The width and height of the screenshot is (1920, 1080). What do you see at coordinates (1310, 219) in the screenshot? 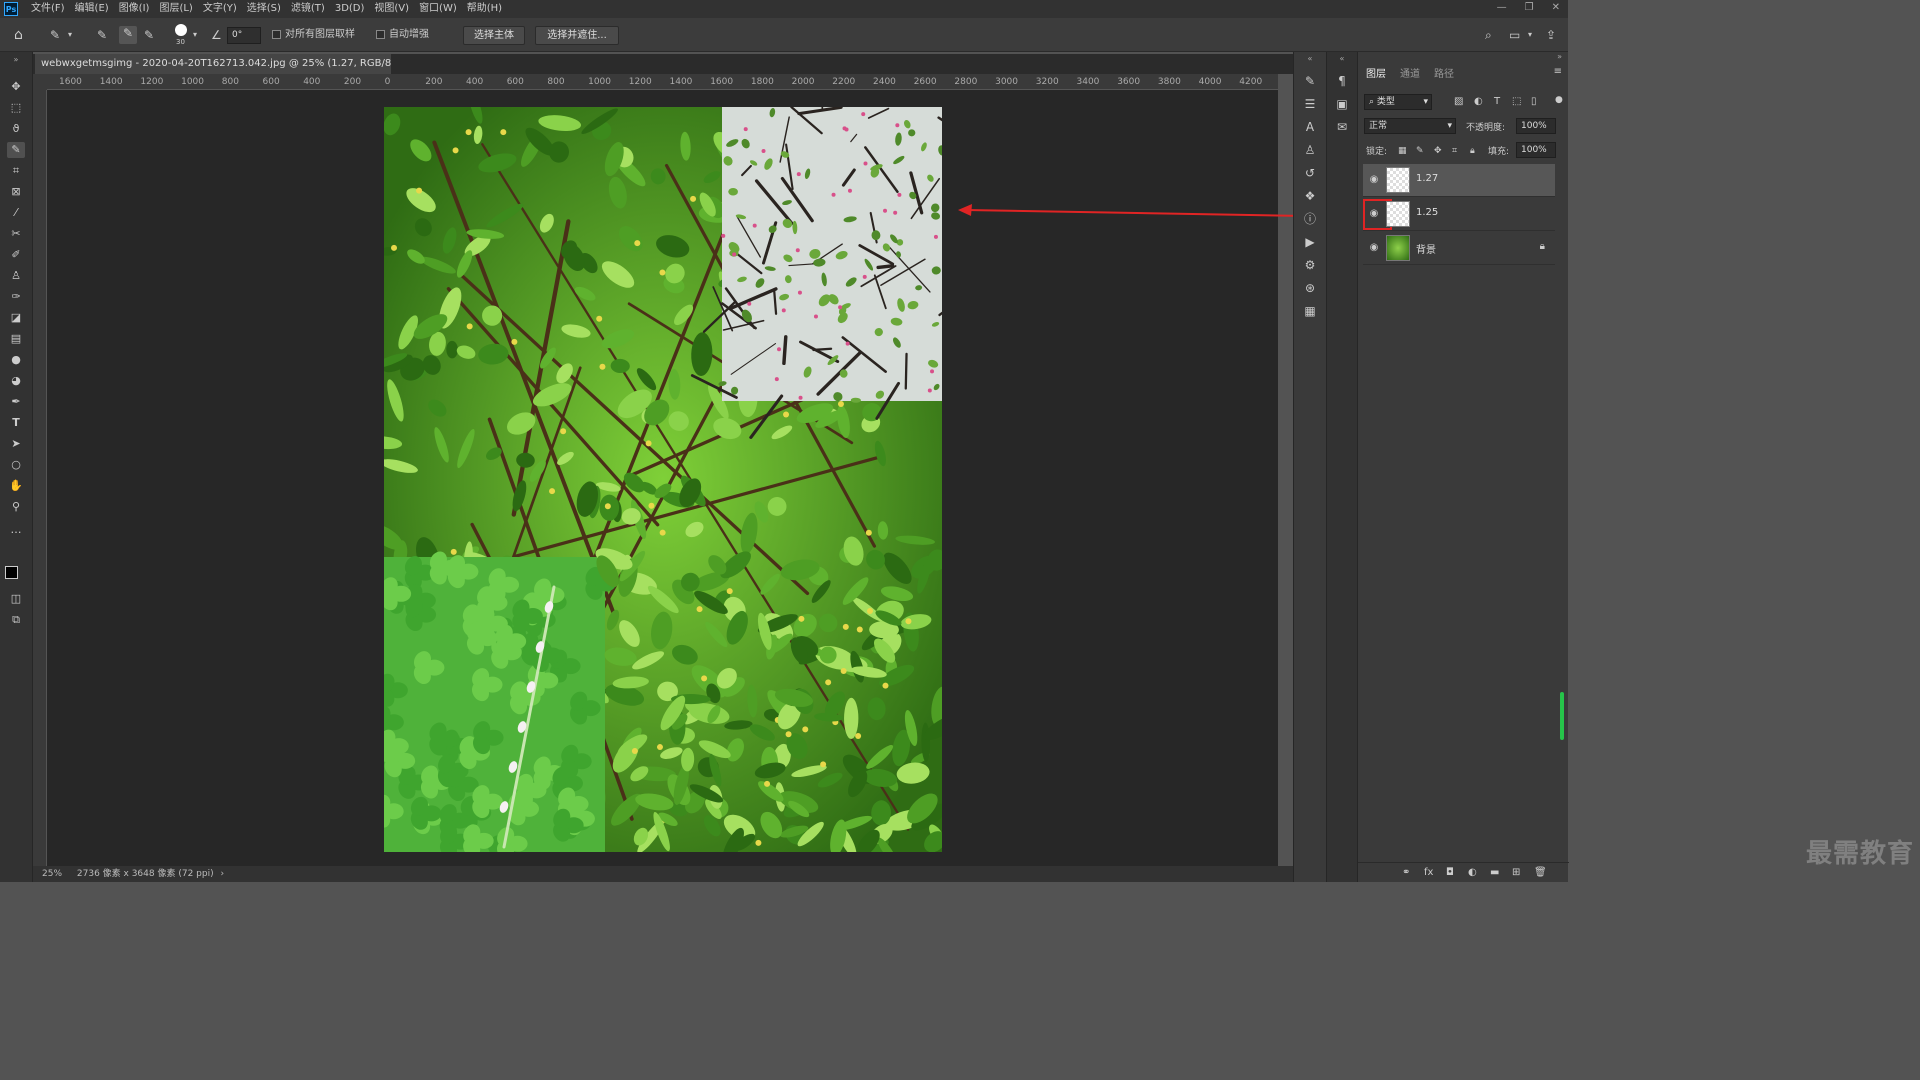
I see `info-icon: ⓘ` at bounding box center [1310, 219].